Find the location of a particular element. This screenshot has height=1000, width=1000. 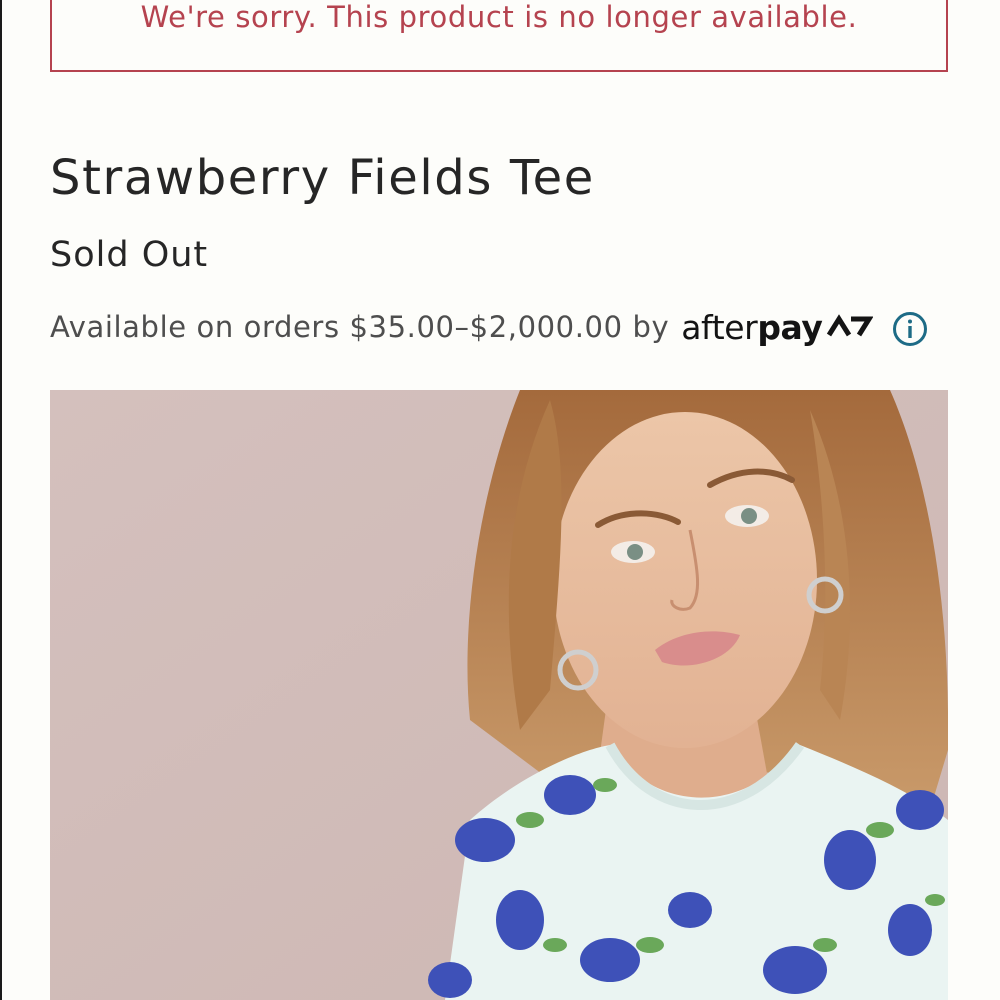

info-icon is located at coordinates (910, 329).